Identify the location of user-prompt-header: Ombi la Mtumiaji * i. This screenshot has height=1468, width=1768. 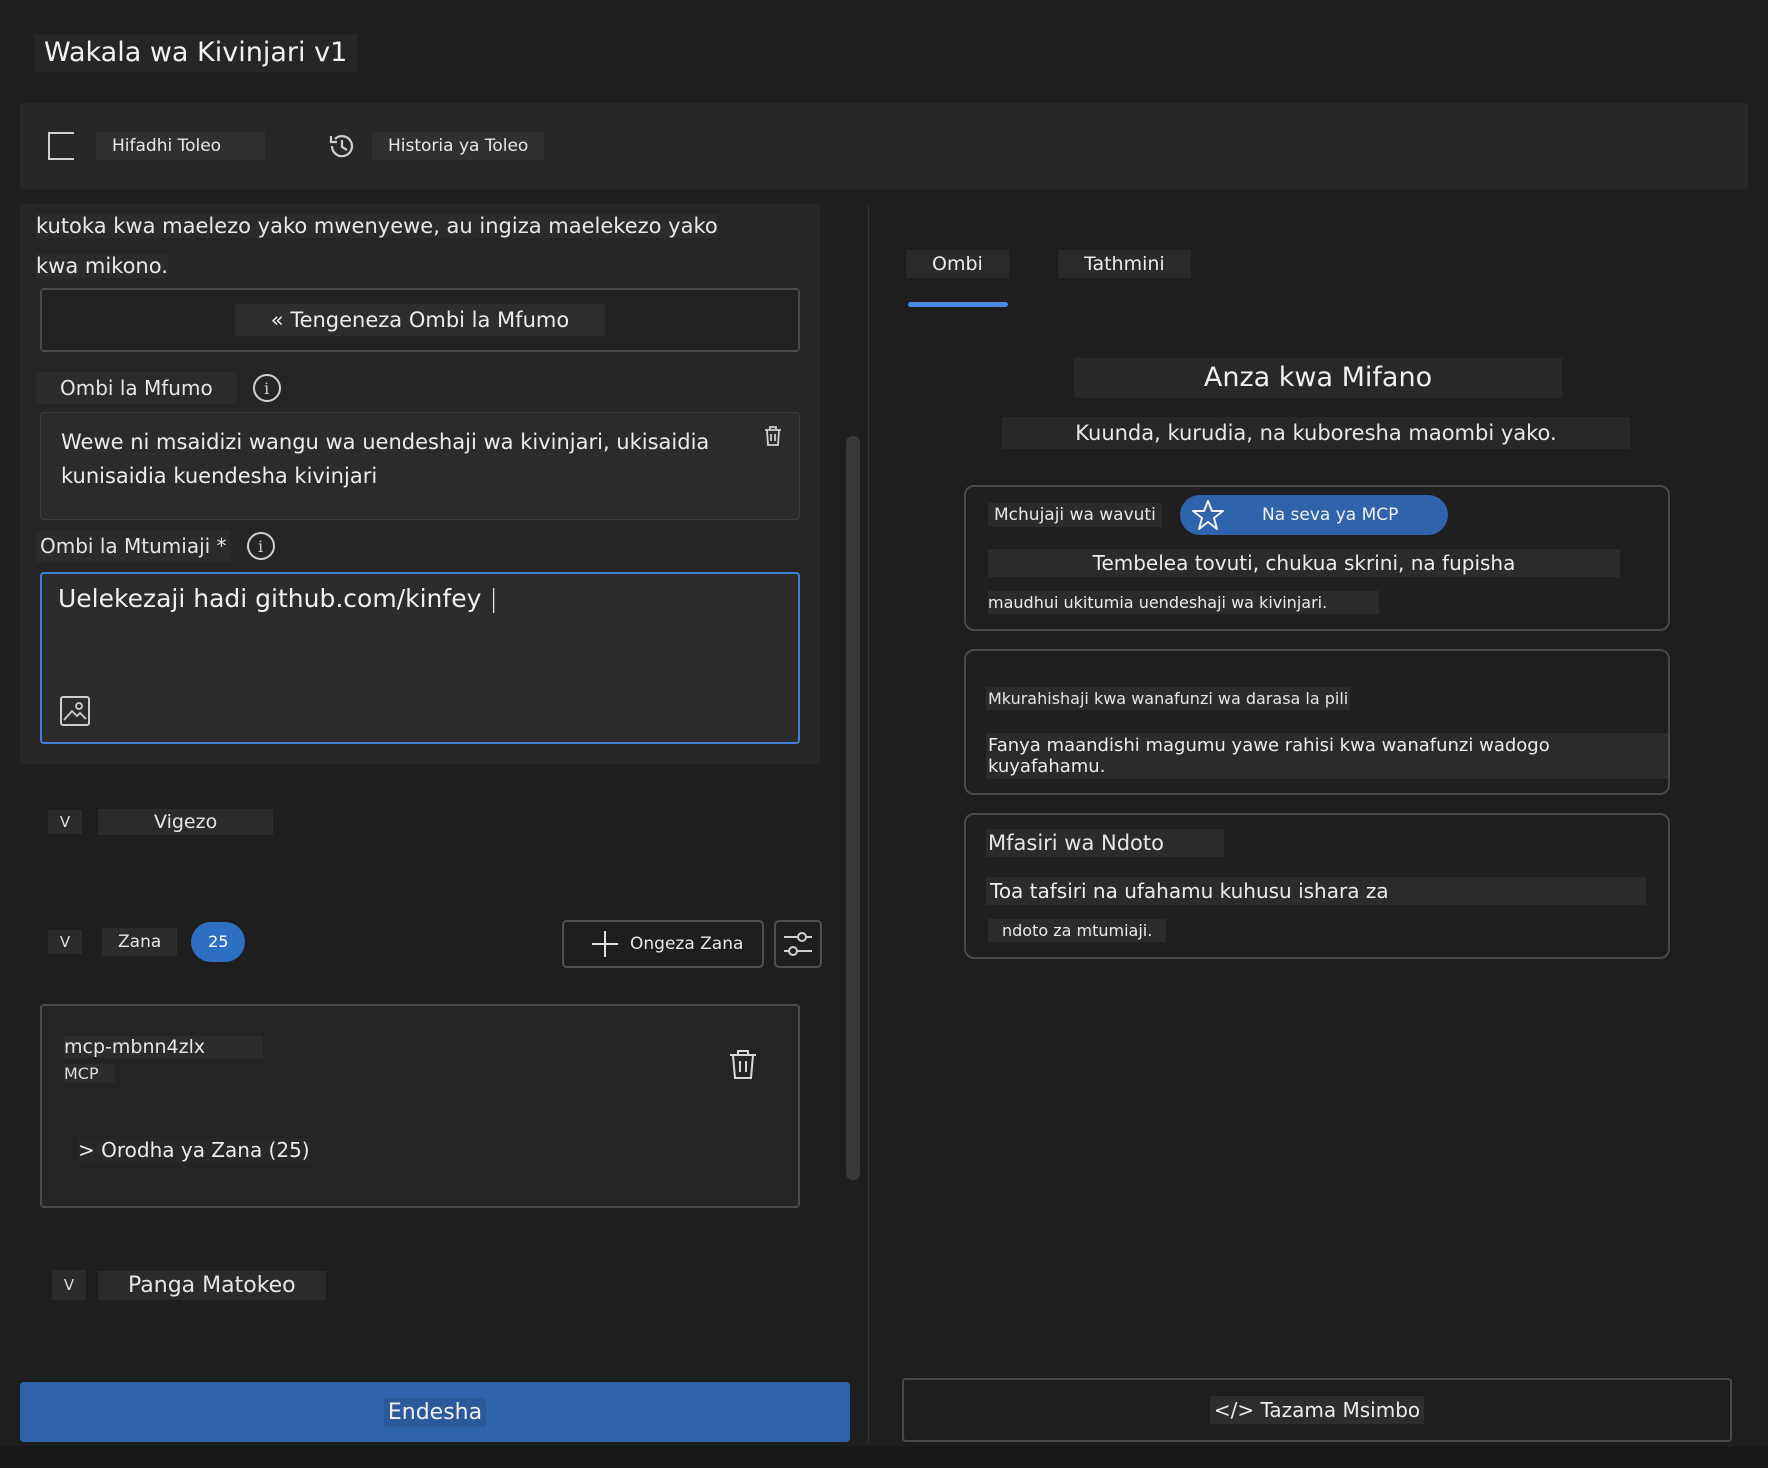
(155, 546).